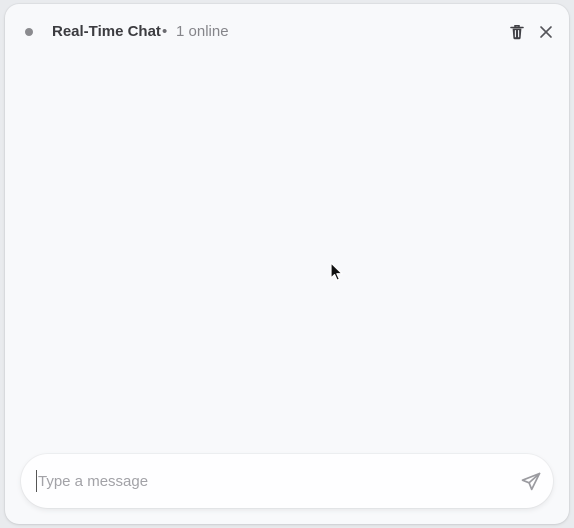  What do you see at coordinates (287, 32) in the screenshot?
I see `chat-header: Real-Time Chat • 1 online` at bounding box center [287, 32].